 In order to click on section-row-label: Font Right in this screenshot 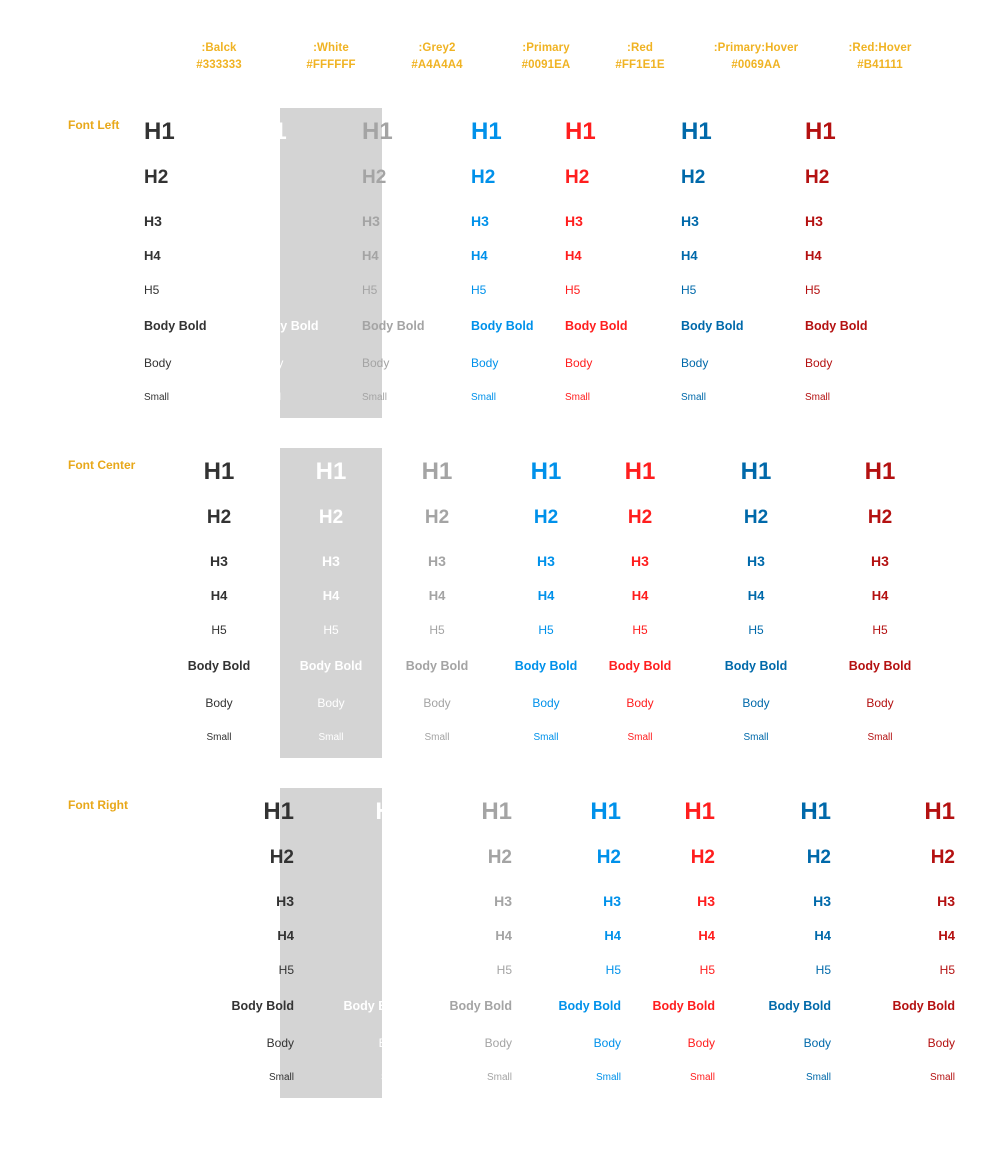, I will do `click(98, 805)`.